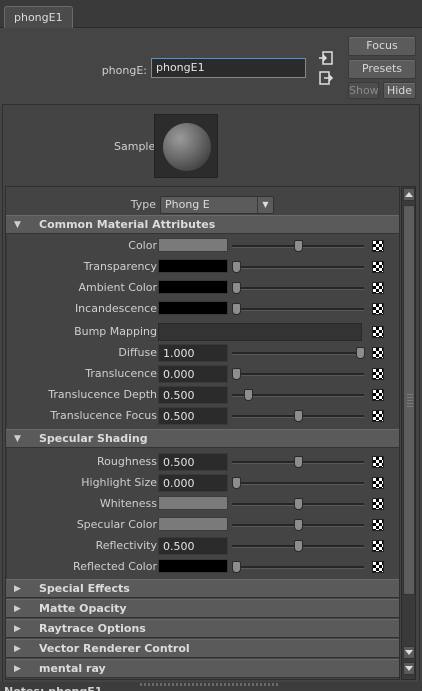 Image resolution: width=422 pixels, height=691 pixels. What do you see at coordinates (119, 482) in the screenshot?
I see `highlight-size-label: Highlight Size` at bounding box center [119, 482].